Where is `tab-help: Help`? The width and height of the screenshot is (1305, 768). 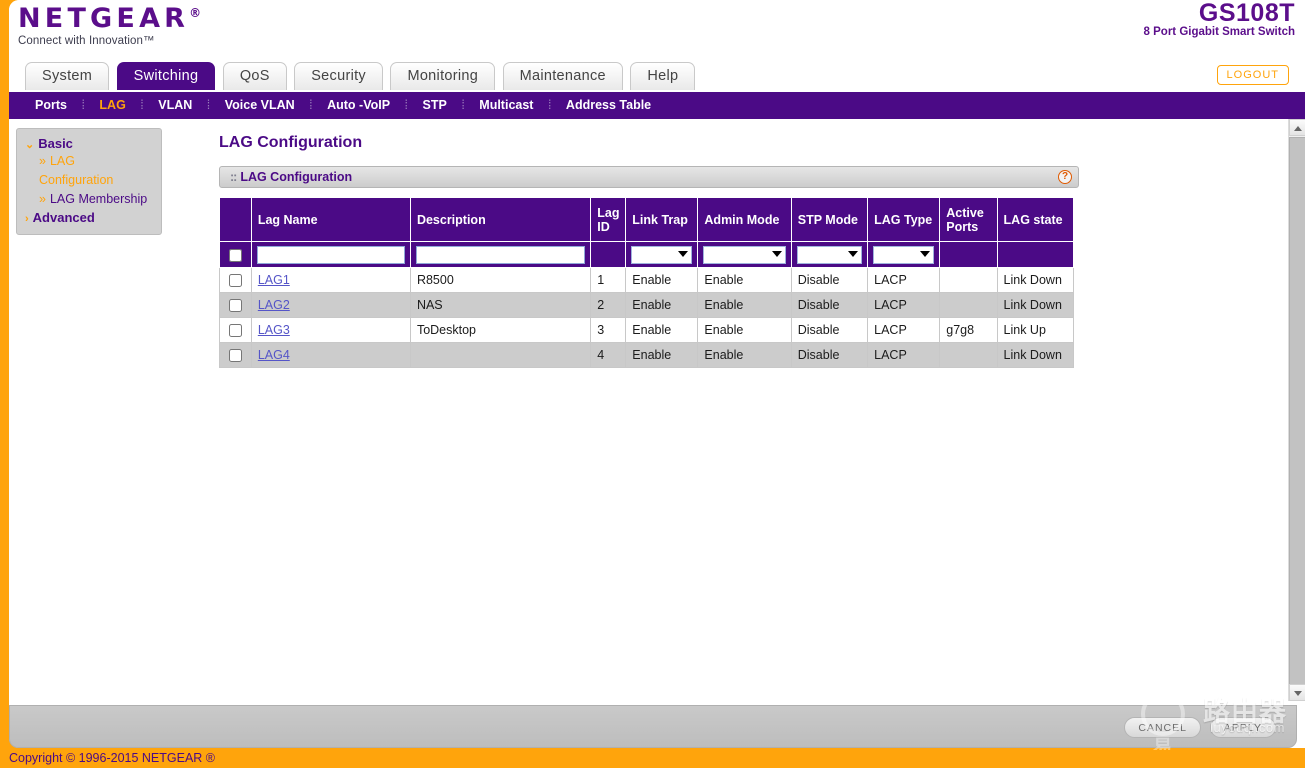
tab-help: Help is located at coordinates (663, 76).